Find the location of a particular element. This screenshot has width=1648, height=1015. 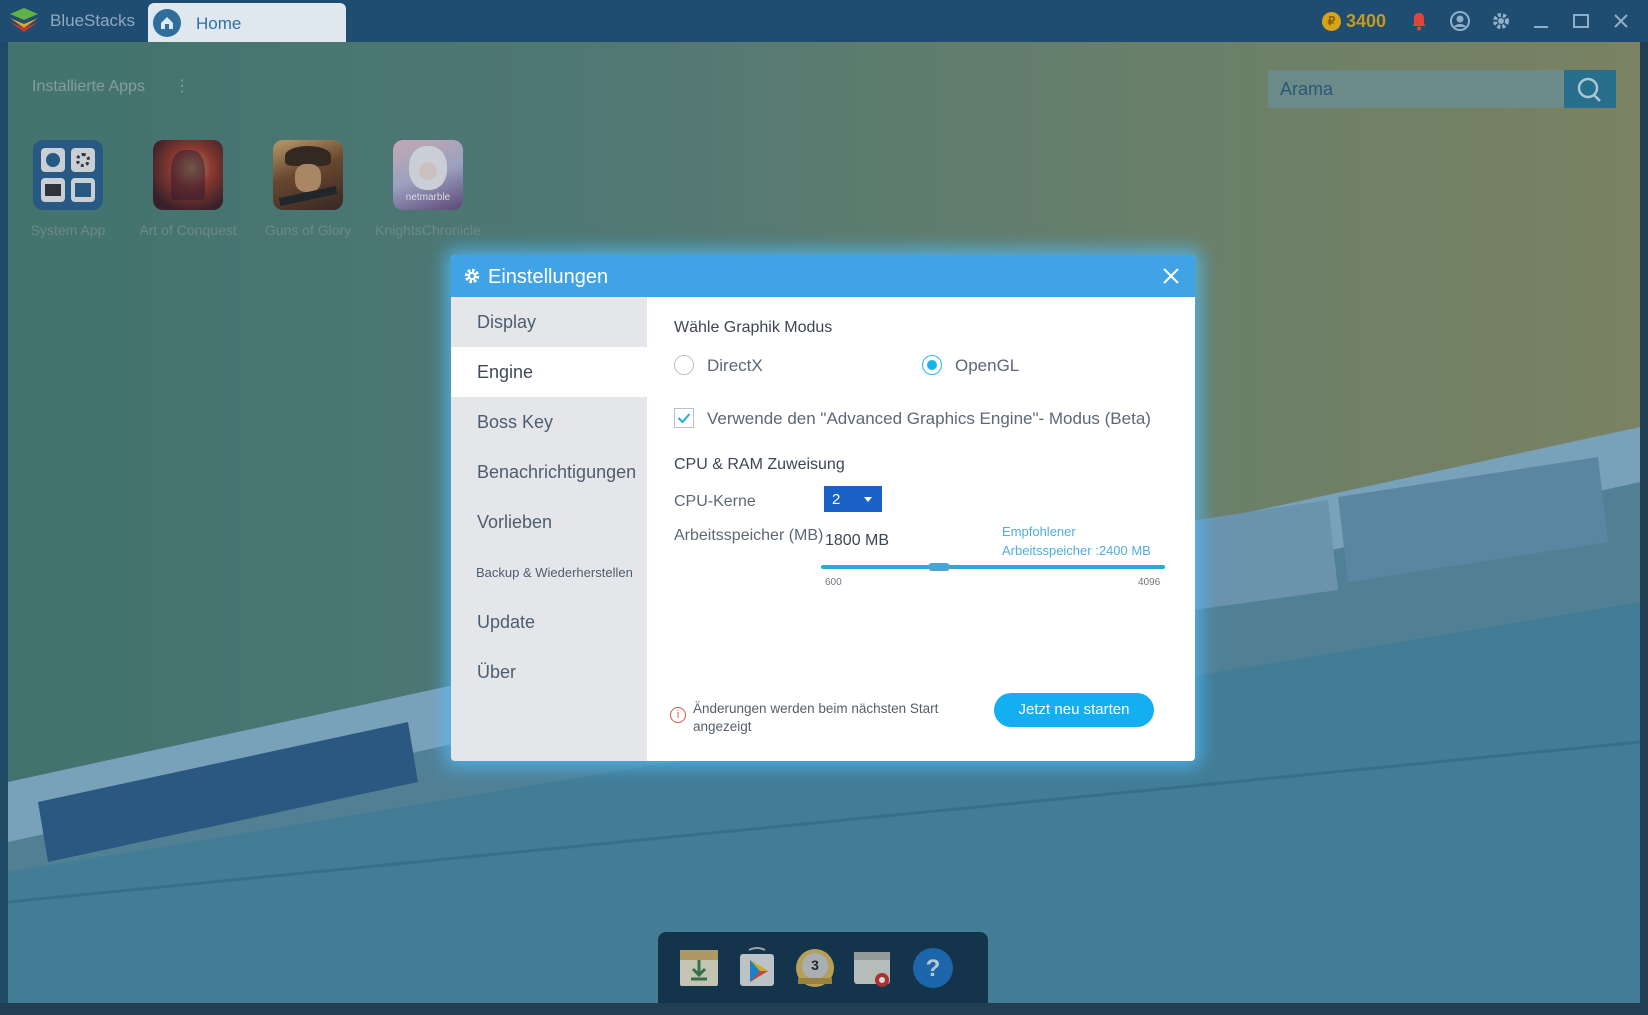

bluestacks-logo-icon is located at coordinates (24, 20).